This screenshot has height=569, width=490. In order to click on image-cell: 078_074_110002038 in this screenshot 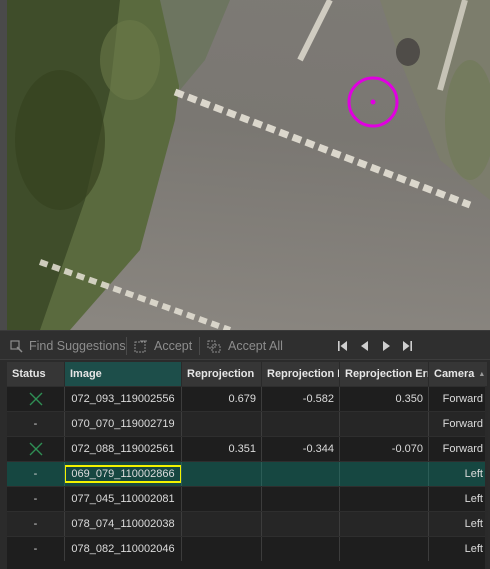, I will do `click(123, 524)`.